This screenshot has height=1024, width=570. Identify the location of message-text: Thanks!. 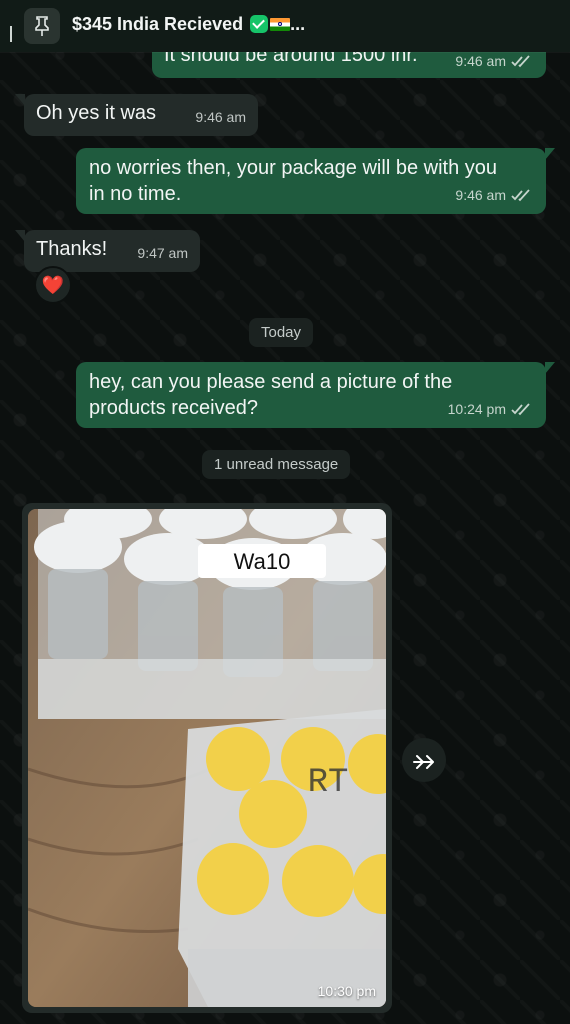
(72, 249).